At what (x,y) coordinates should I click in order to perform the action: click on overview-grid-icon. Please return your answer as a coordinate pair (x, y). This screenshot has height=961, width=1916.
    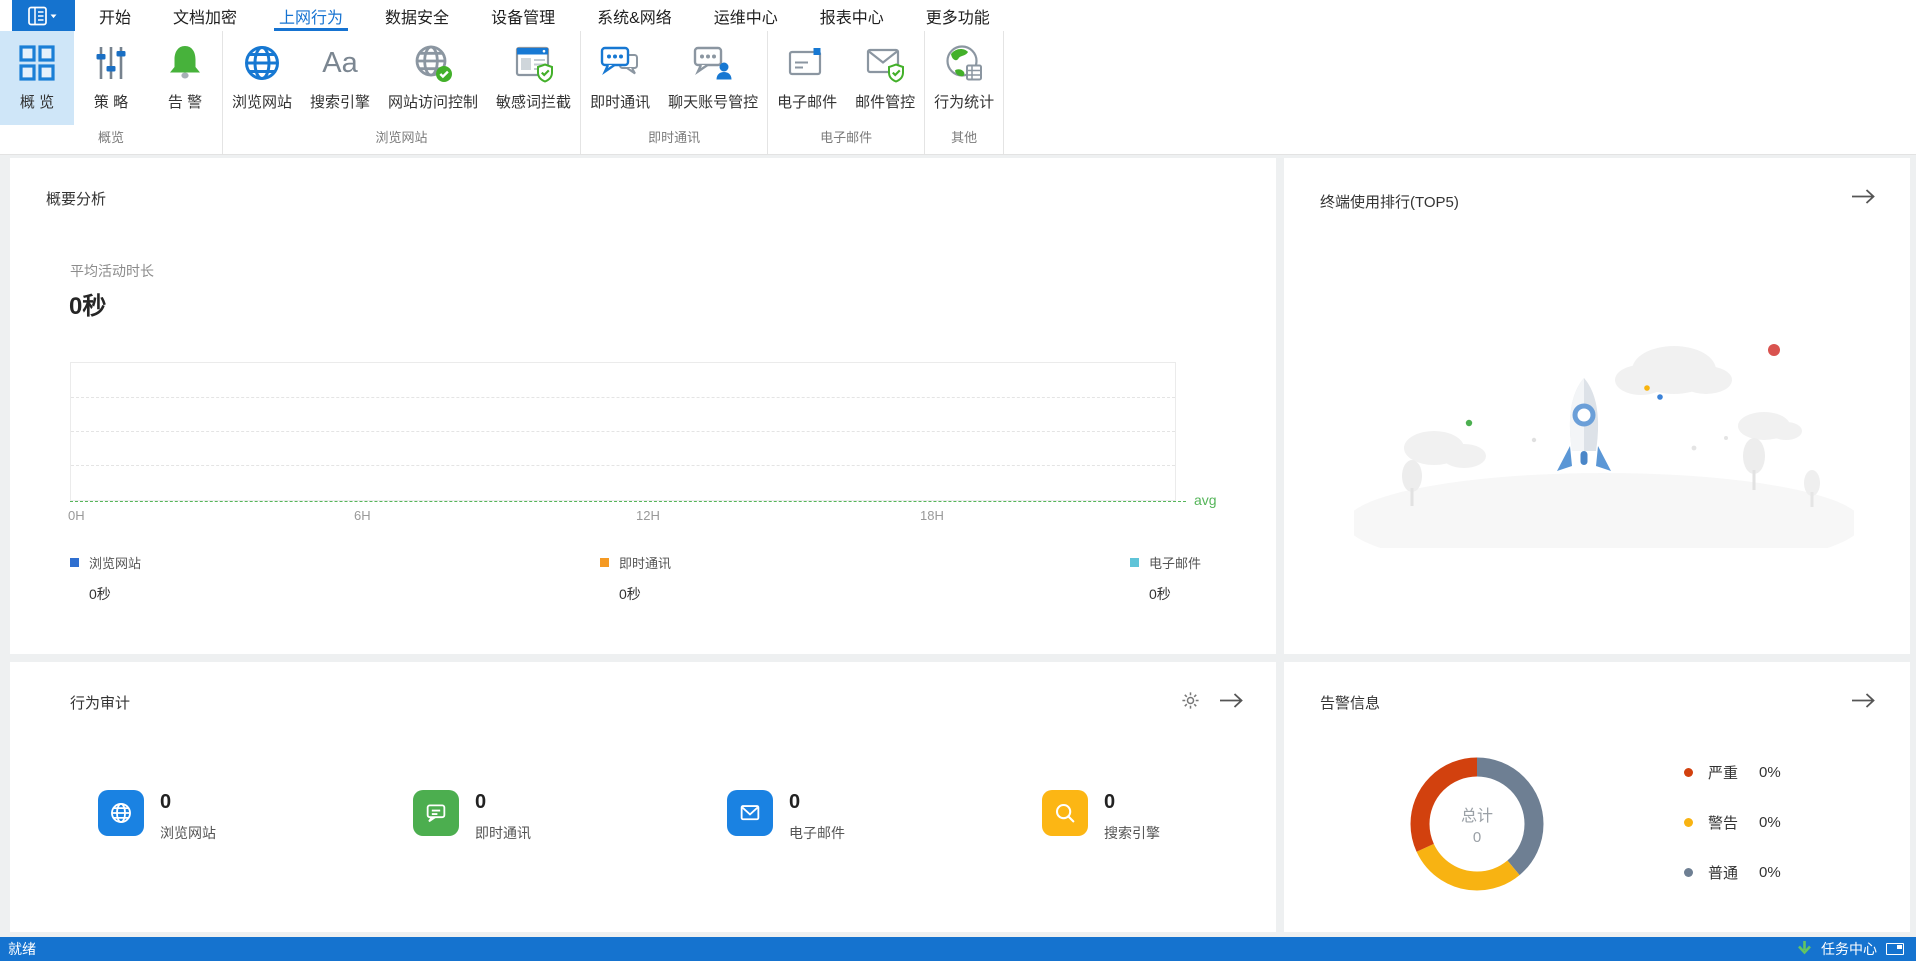
    Looking at the image, I should click on (37, 63).